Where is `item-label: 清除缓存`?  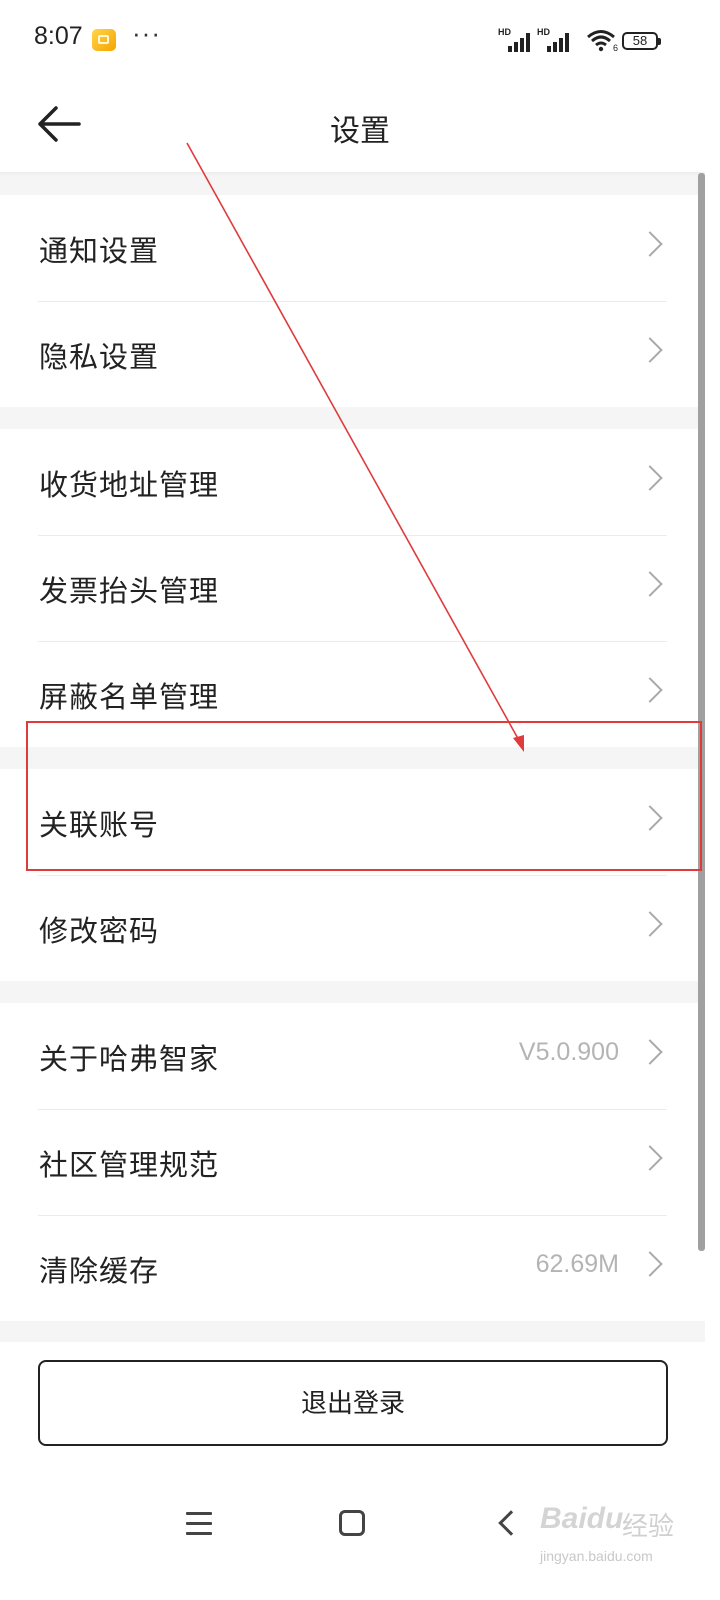 item-label: 清除缓存 is located at coordinates (99, 1272).